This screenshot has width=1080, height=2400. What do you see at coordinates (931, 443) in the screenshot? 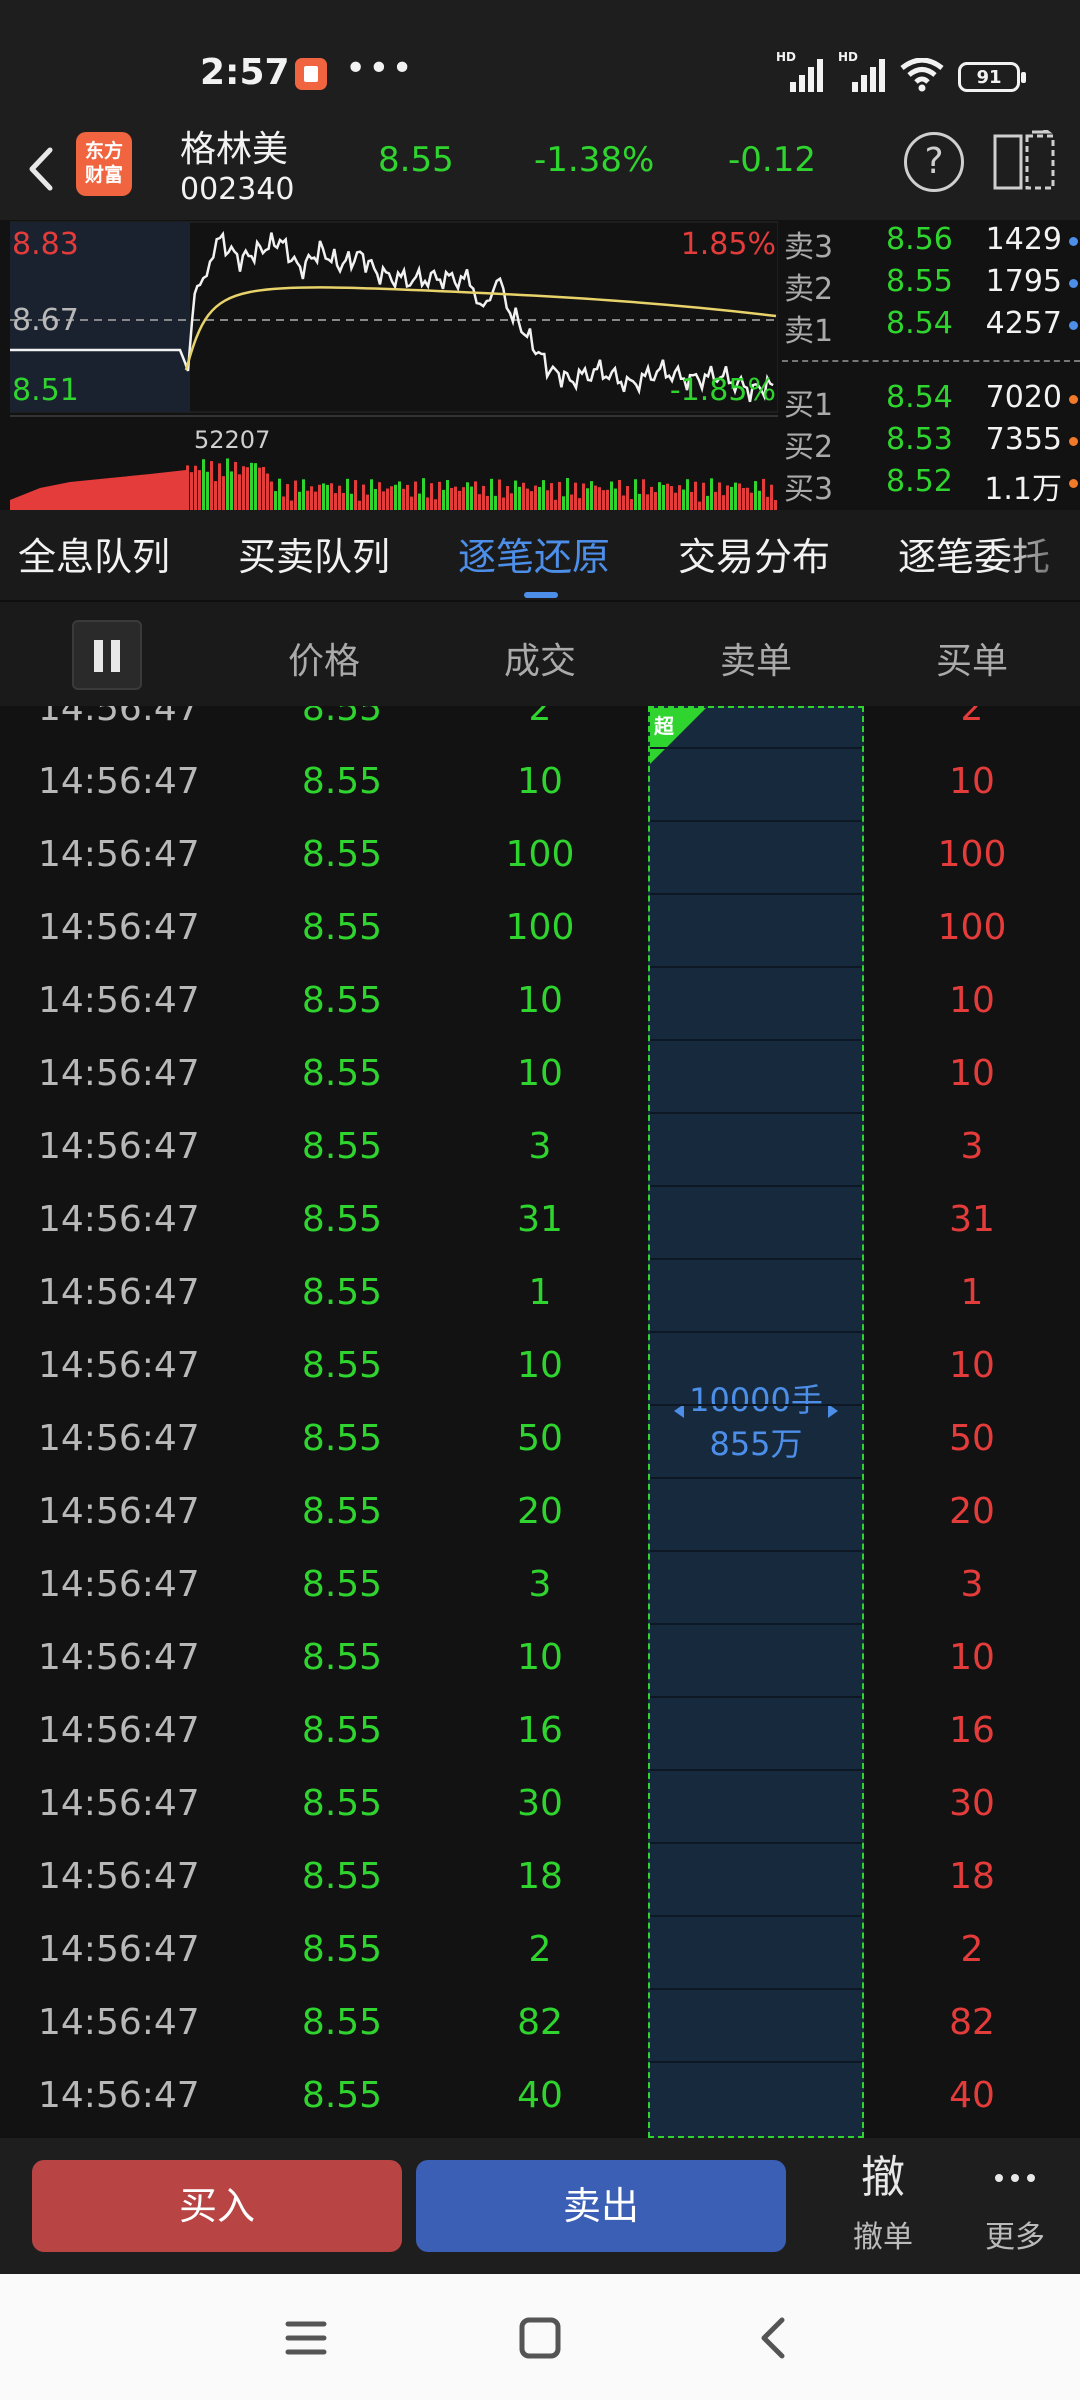
I see `bid-row: 买2 8.53 7355` at bounding box center [931, 443].